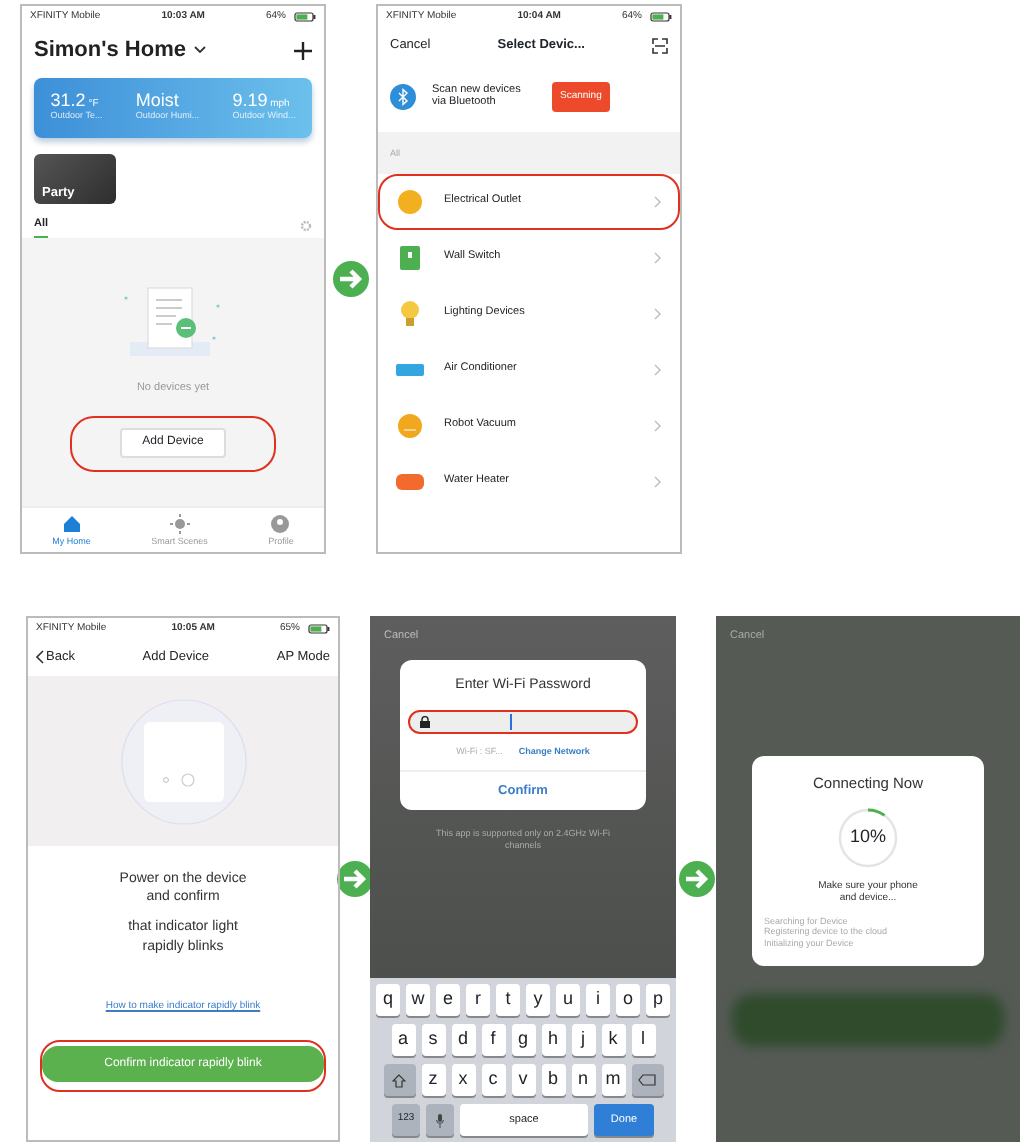 The width and height of the screenshot is (1028, 1142). What do you see at coordinates (40, 656) in the screenshot?
I see `chevron-left-icon` at bounding box center [40, 656].